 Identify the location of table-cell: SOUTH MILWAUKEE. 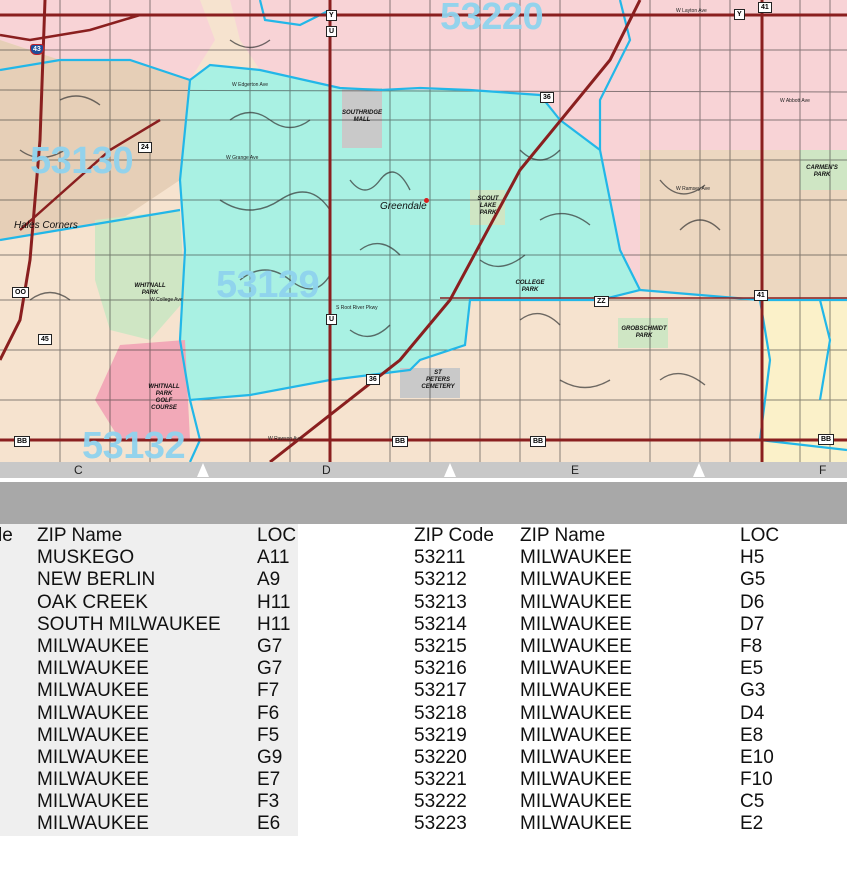
(129, 624).